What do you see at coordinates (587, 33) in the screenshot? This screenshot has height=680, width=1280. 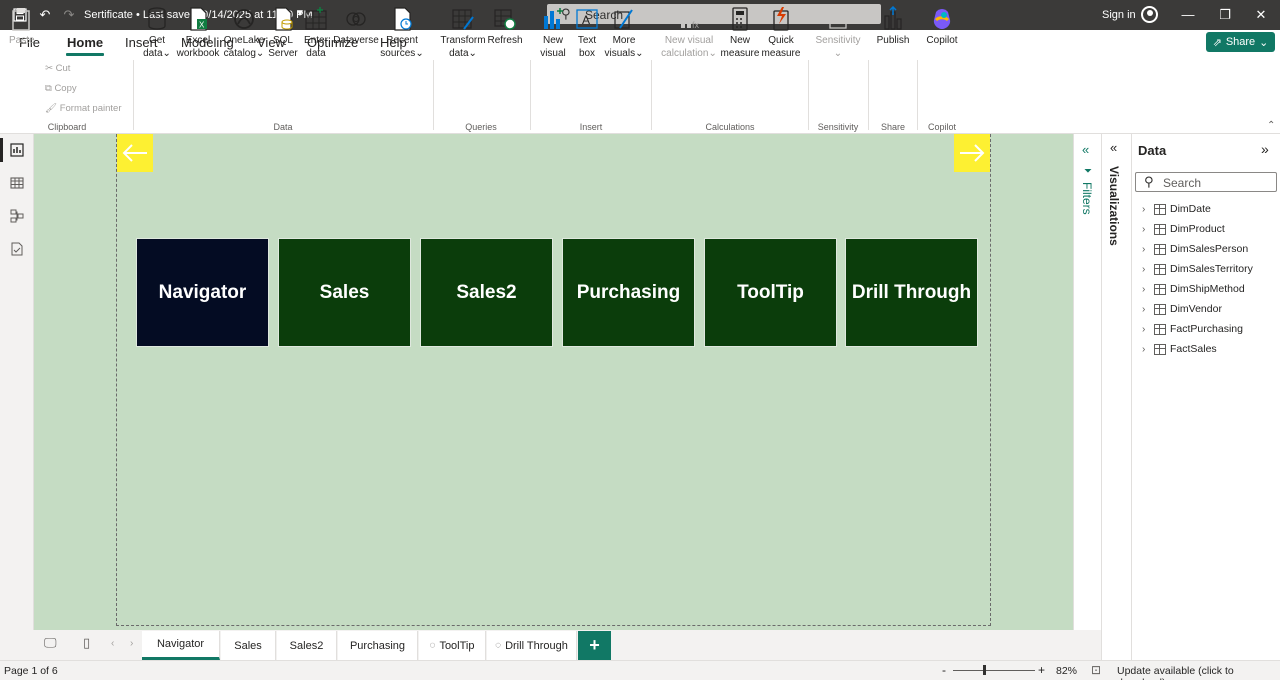 I see `text-box-button: A Text box` at bounding box center [587, 33].